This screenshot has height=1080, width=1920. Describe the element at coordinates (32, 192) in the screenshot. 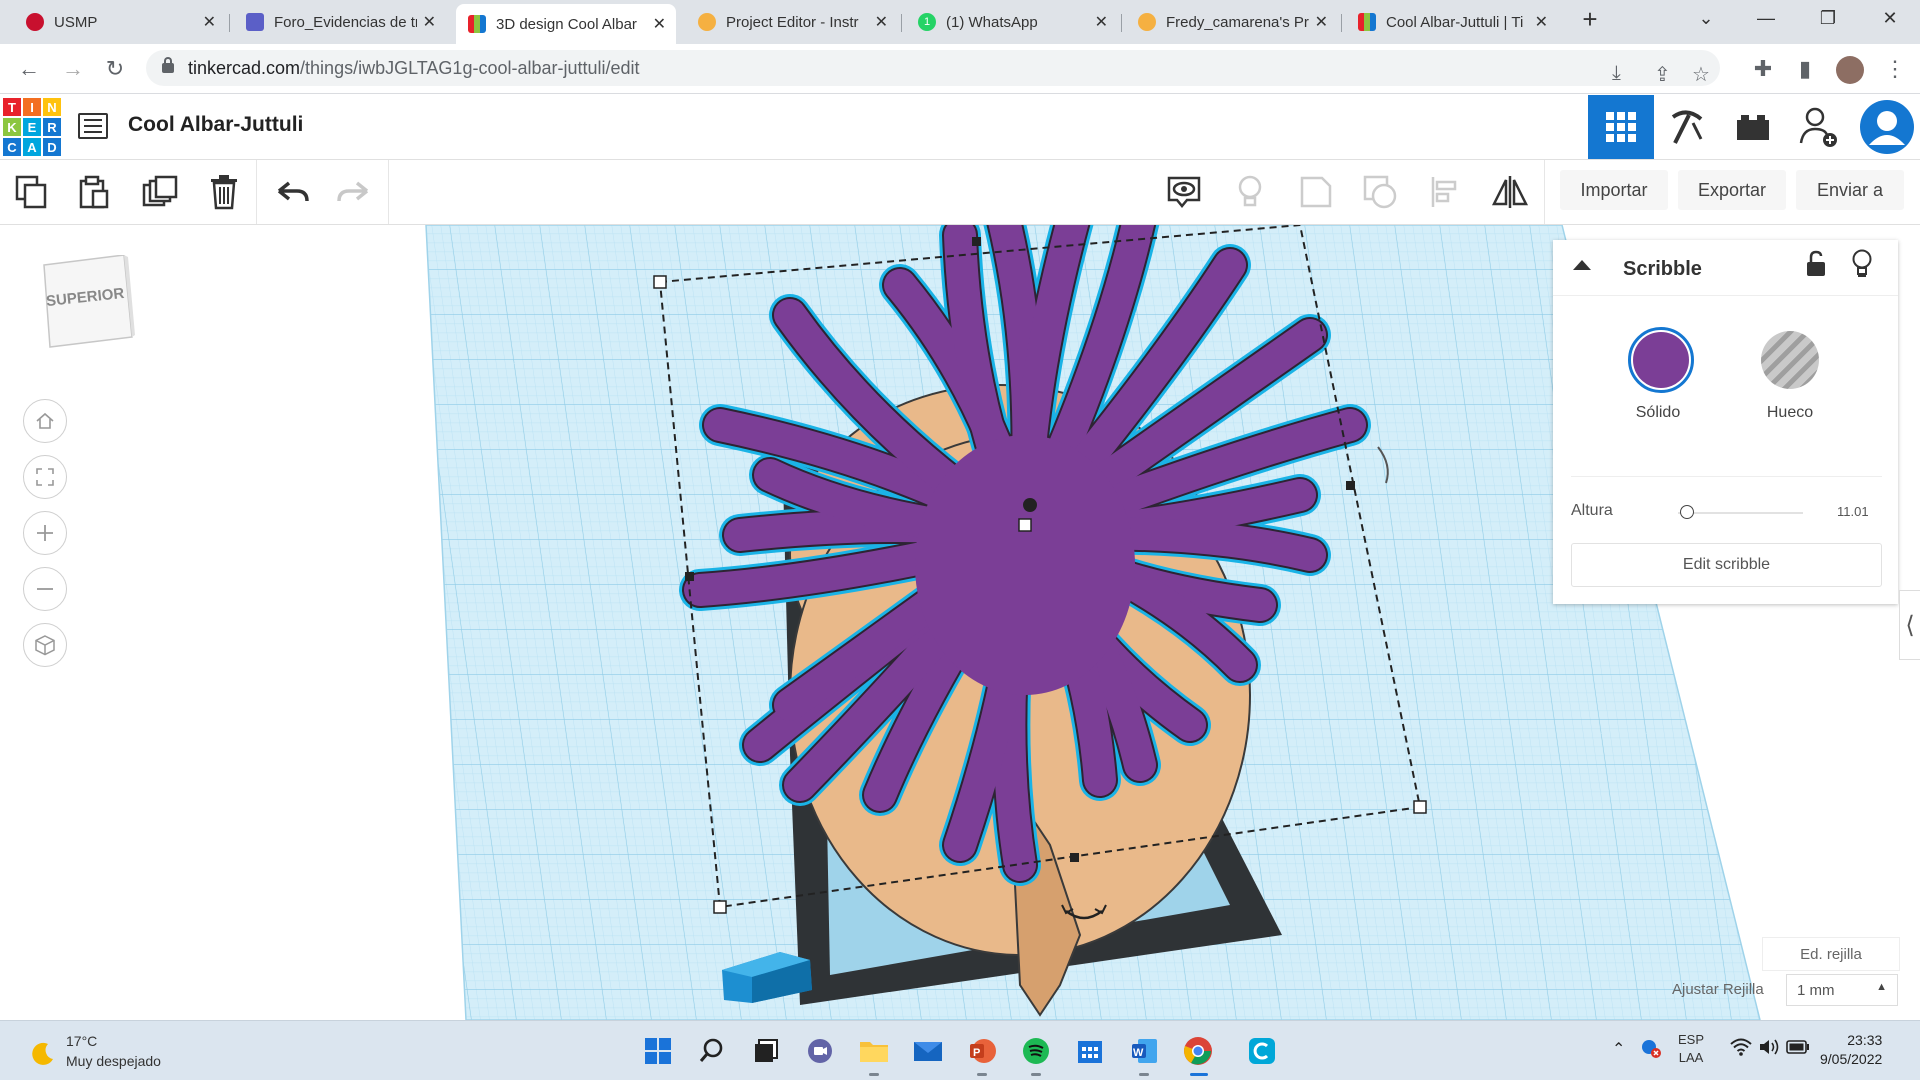

I see `copy-button` at that location.